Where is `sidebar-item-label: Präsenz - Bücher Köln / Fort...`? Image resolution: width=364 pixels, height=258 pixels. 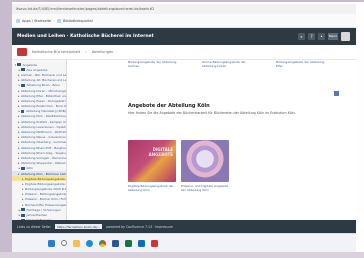 sidebar-item-label: Präsenz - Bücher Köln / Fort... is located at coordinates (46, 199).